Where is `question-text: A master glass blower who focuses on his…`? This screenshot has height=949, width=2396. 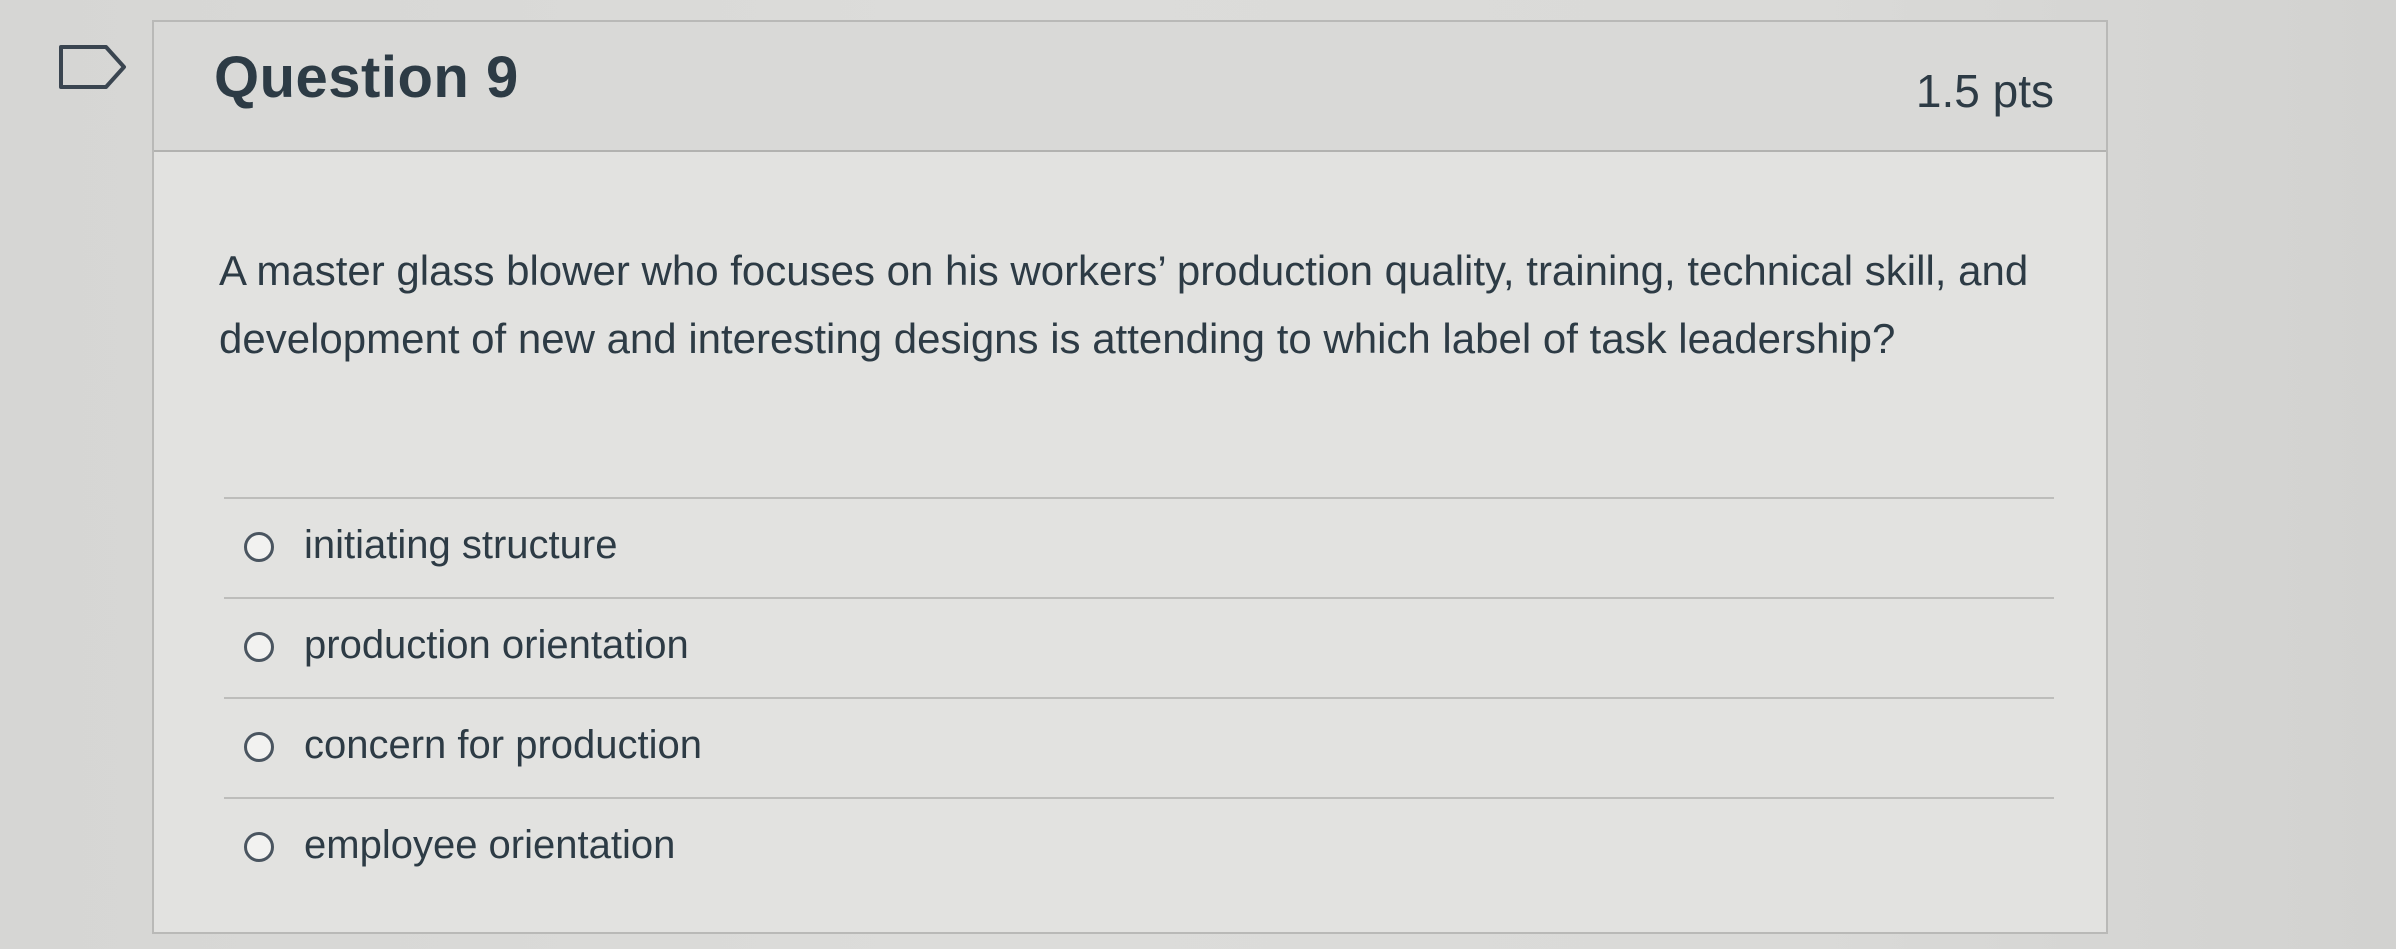
question-text: A master glass blower who focuses on his… is located at coordinates (1124, 304).